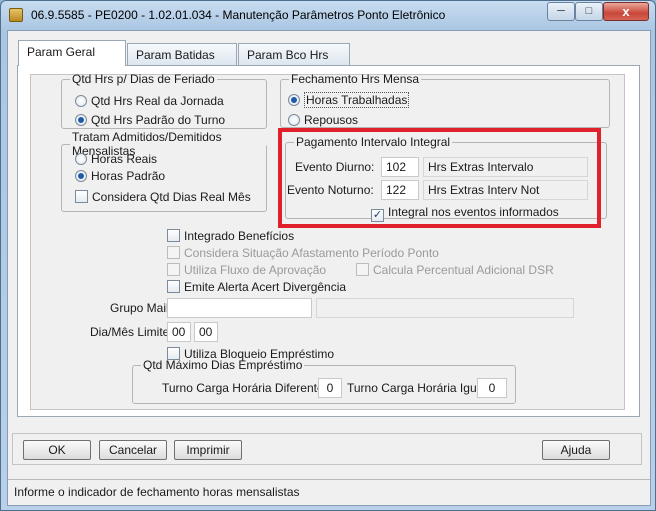 This screenshot has height=511, width=656. I want to click on checkbox-label: Utiliza Fluxo de Aprovação, so click(255, 270).